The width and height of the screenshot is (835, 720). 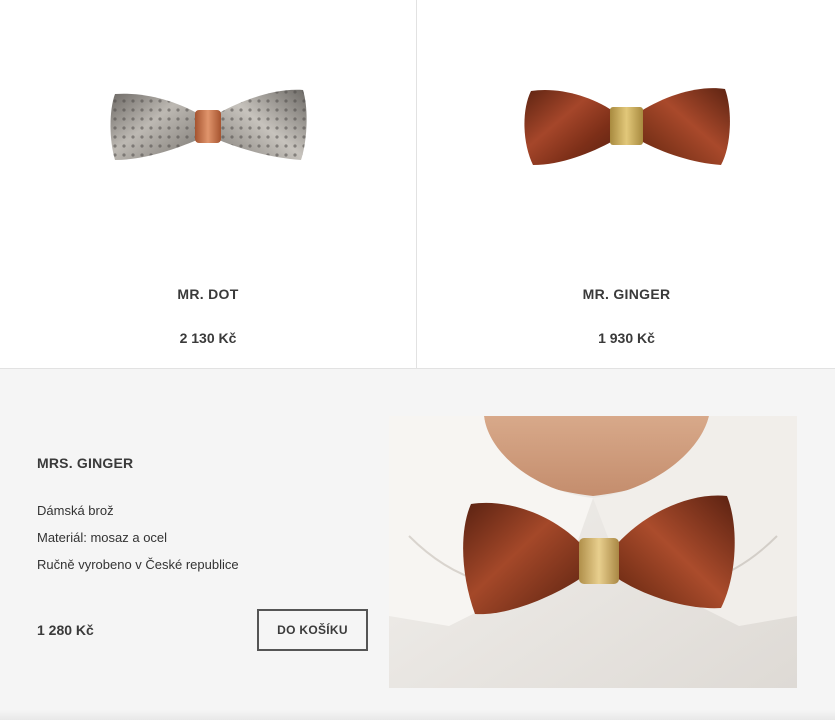 I want to click on product-name: MR. DOT, so click(x=208, y=294).